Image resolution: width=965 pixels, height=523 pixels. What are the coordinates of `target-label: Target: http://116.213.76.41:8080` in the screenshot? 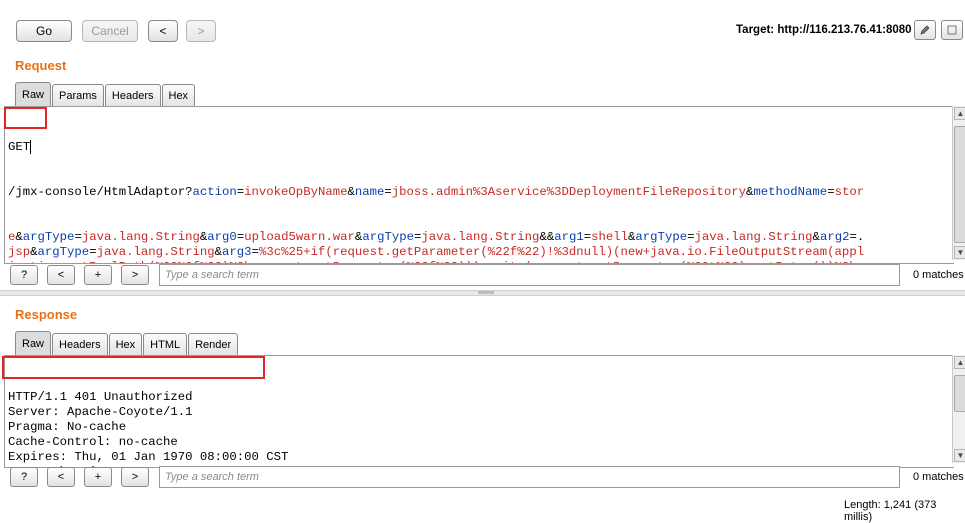 It's located at (824, 30).